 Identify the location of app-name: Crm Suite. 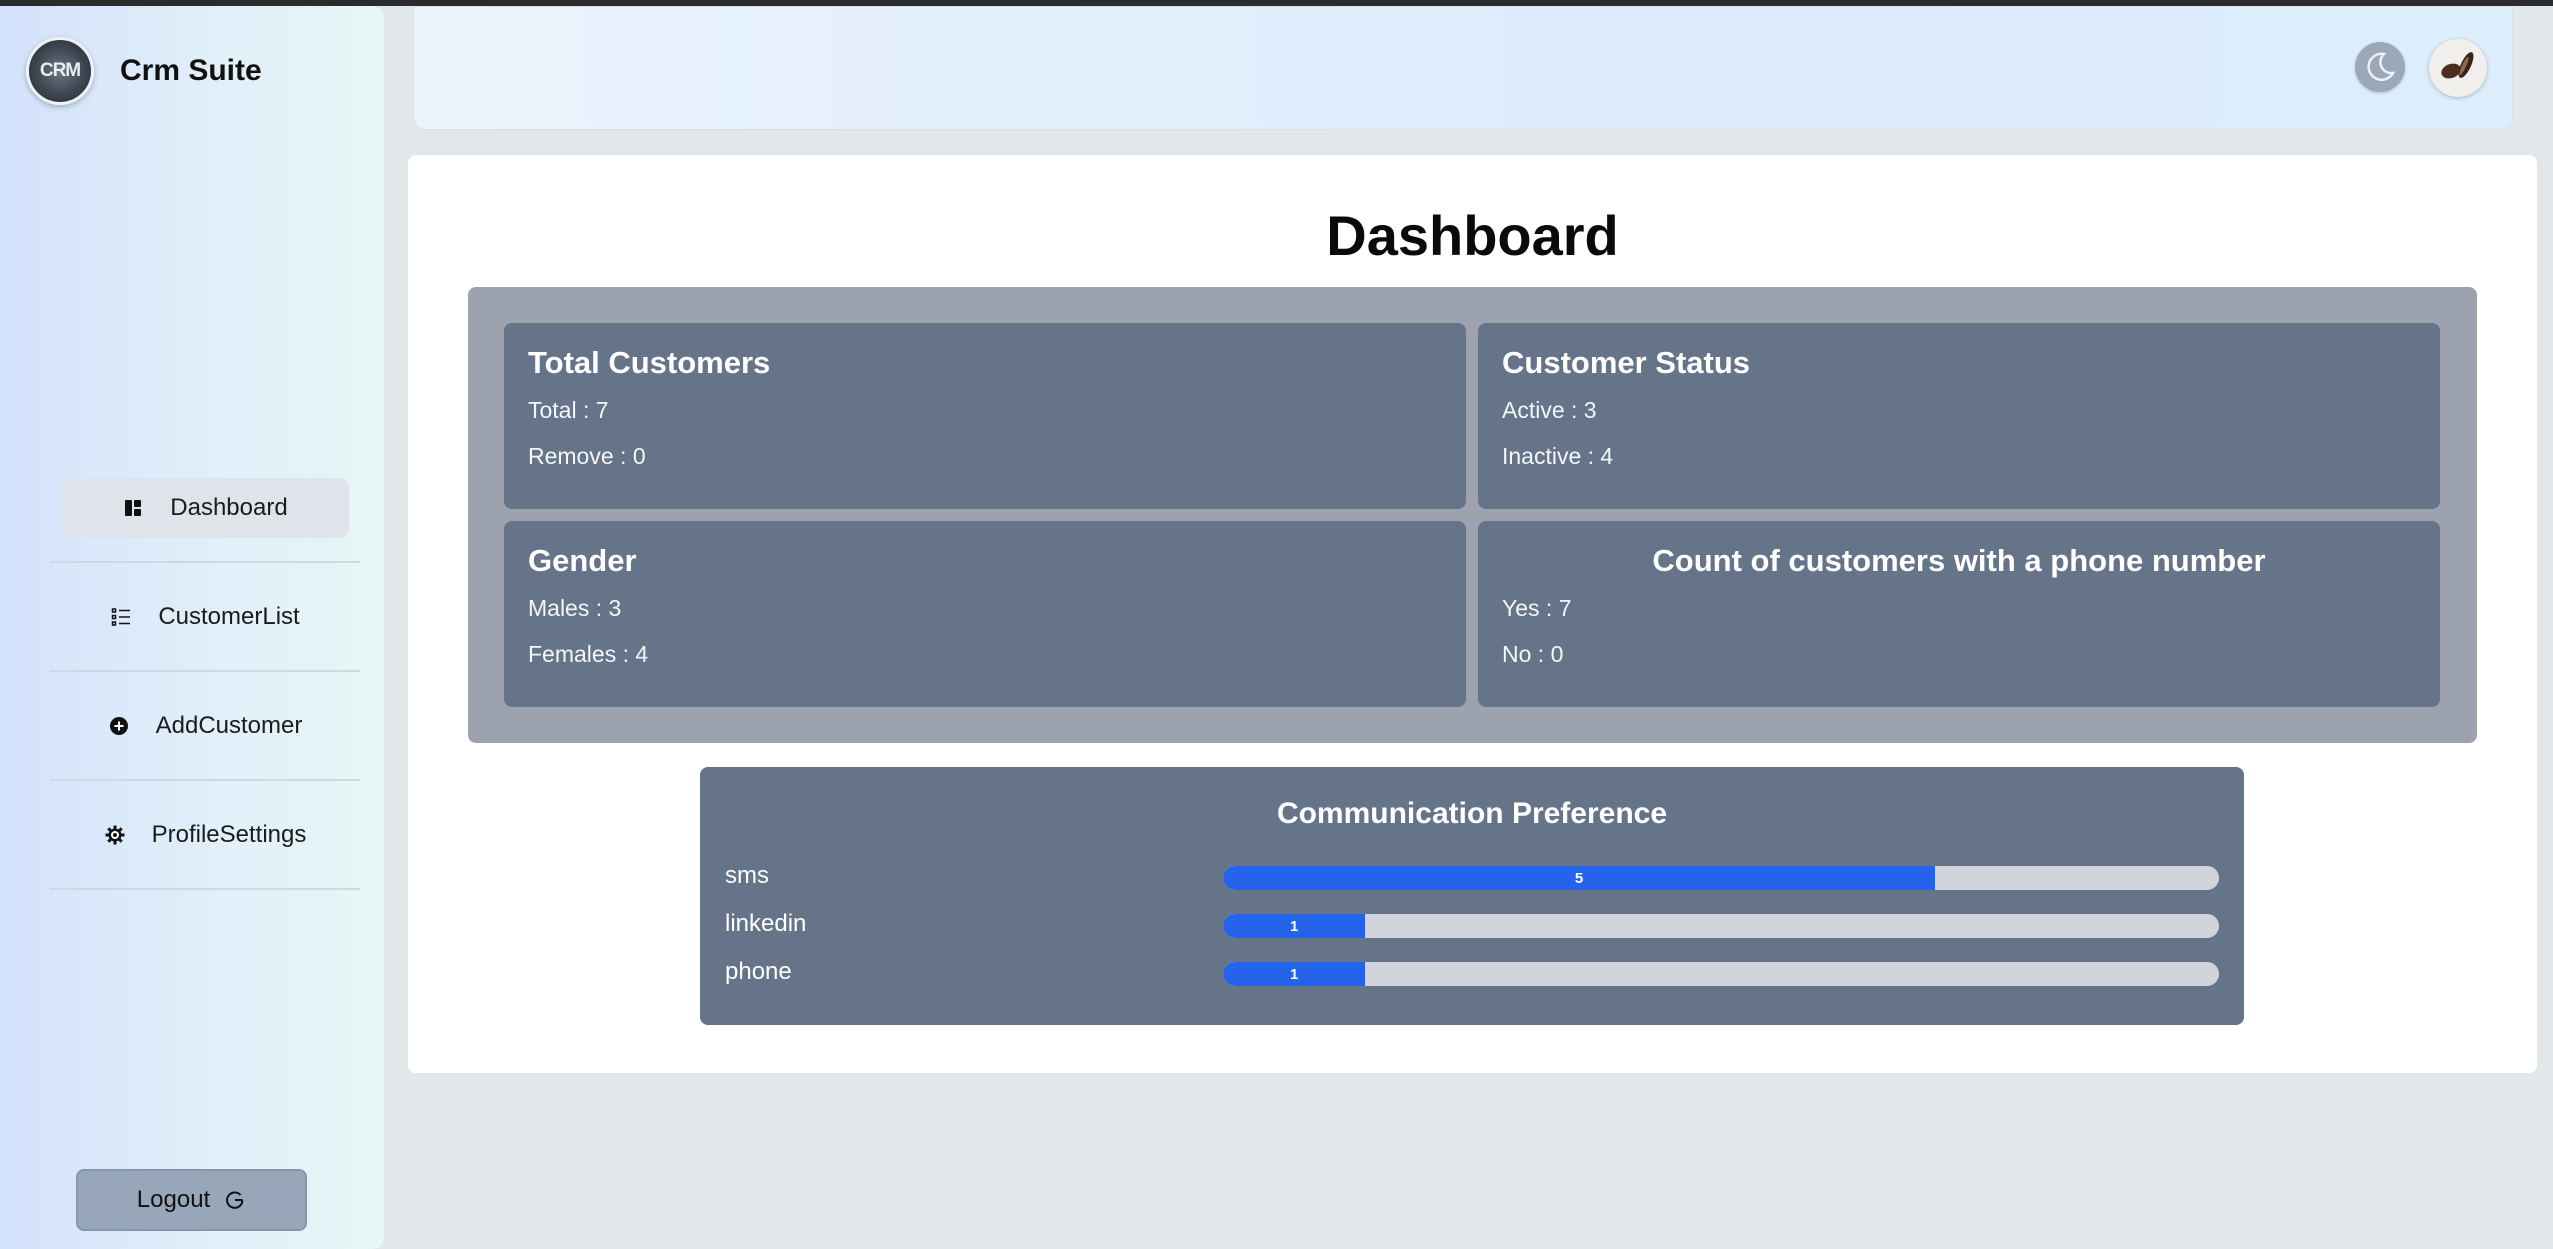
(191, 70).